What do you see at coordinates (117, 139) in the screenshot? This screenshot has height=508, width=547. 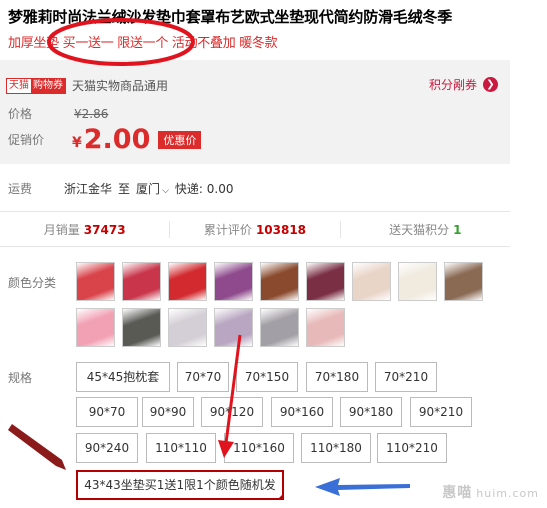 I see `promo-price: 2.00` at bounding box center [117, 139].